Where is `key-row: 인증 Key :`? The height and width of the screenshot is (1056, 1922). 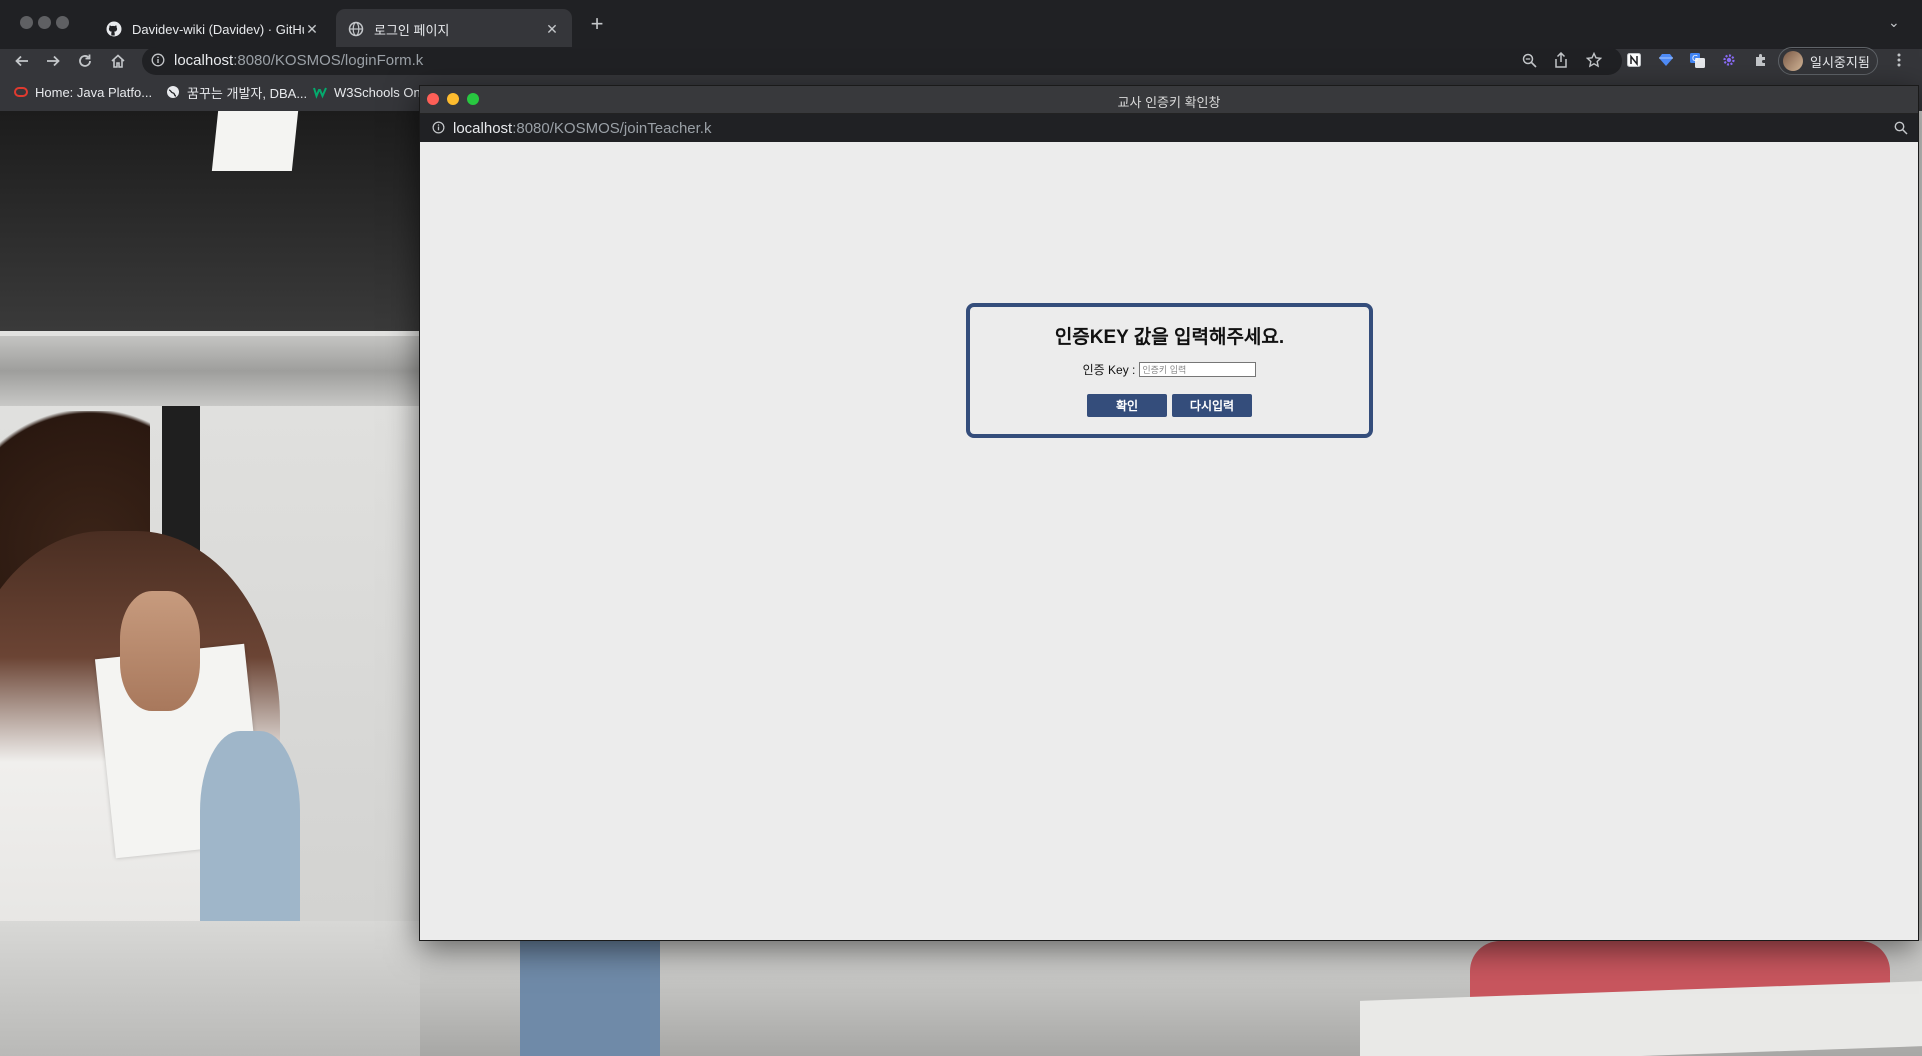
key-row: 인증 Key : is located at coordinates (1169, 369).